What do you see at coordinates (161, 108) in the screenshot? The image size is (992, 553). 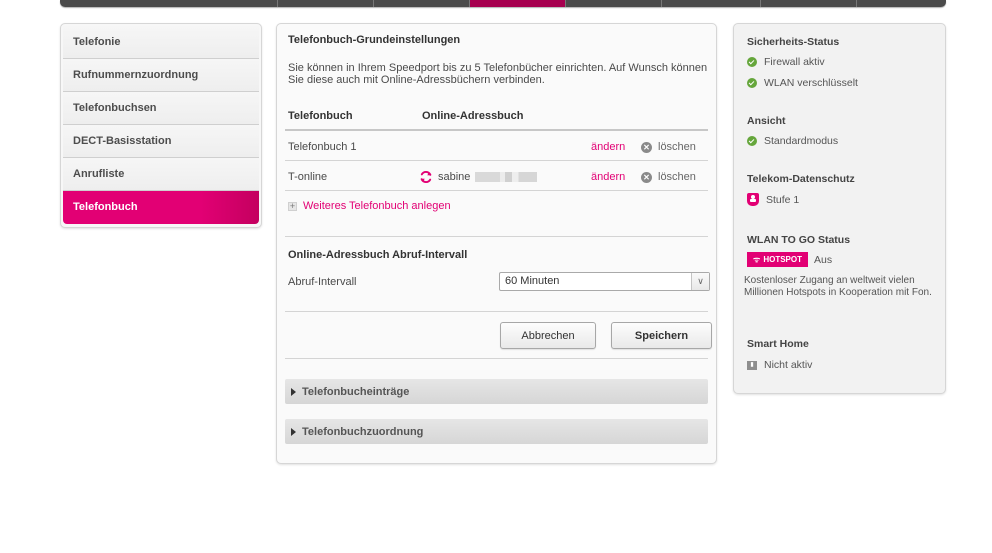 I see `sidebar-item-telefonbuchsen: Telefonbuchsen` at bounding box center [161, 108].